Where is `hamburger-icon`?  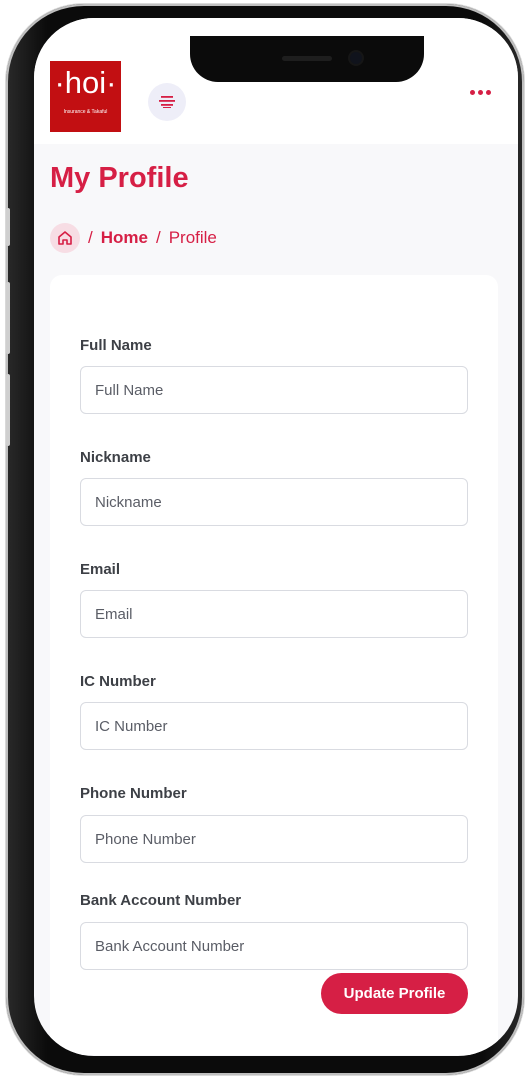 hamburger-icon is located at coordinates (167, 102).